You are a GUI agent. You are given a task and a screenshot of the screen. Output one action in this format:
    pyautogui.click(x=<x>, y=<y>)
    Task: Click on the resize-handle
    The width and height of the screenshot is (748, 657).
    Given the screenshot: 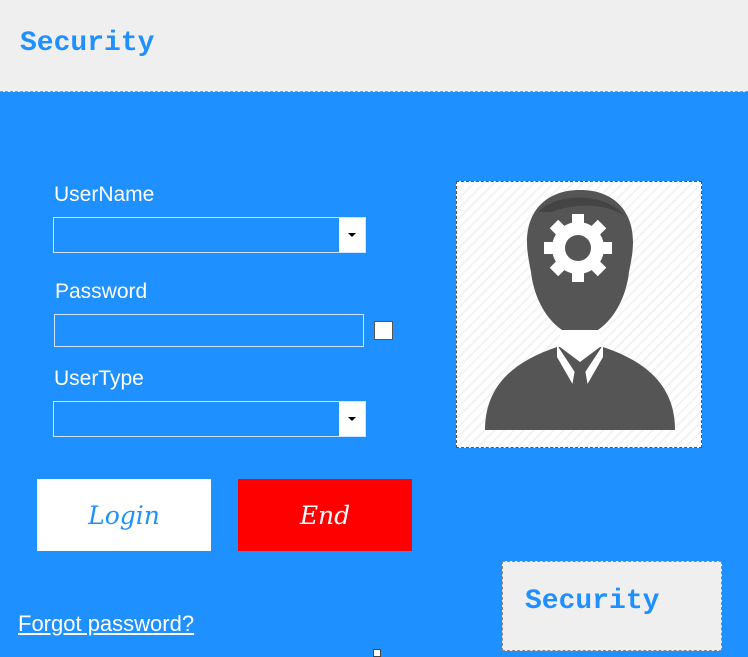 What is the action you would take?
    pyautogui.click(x=377, y=653)
    